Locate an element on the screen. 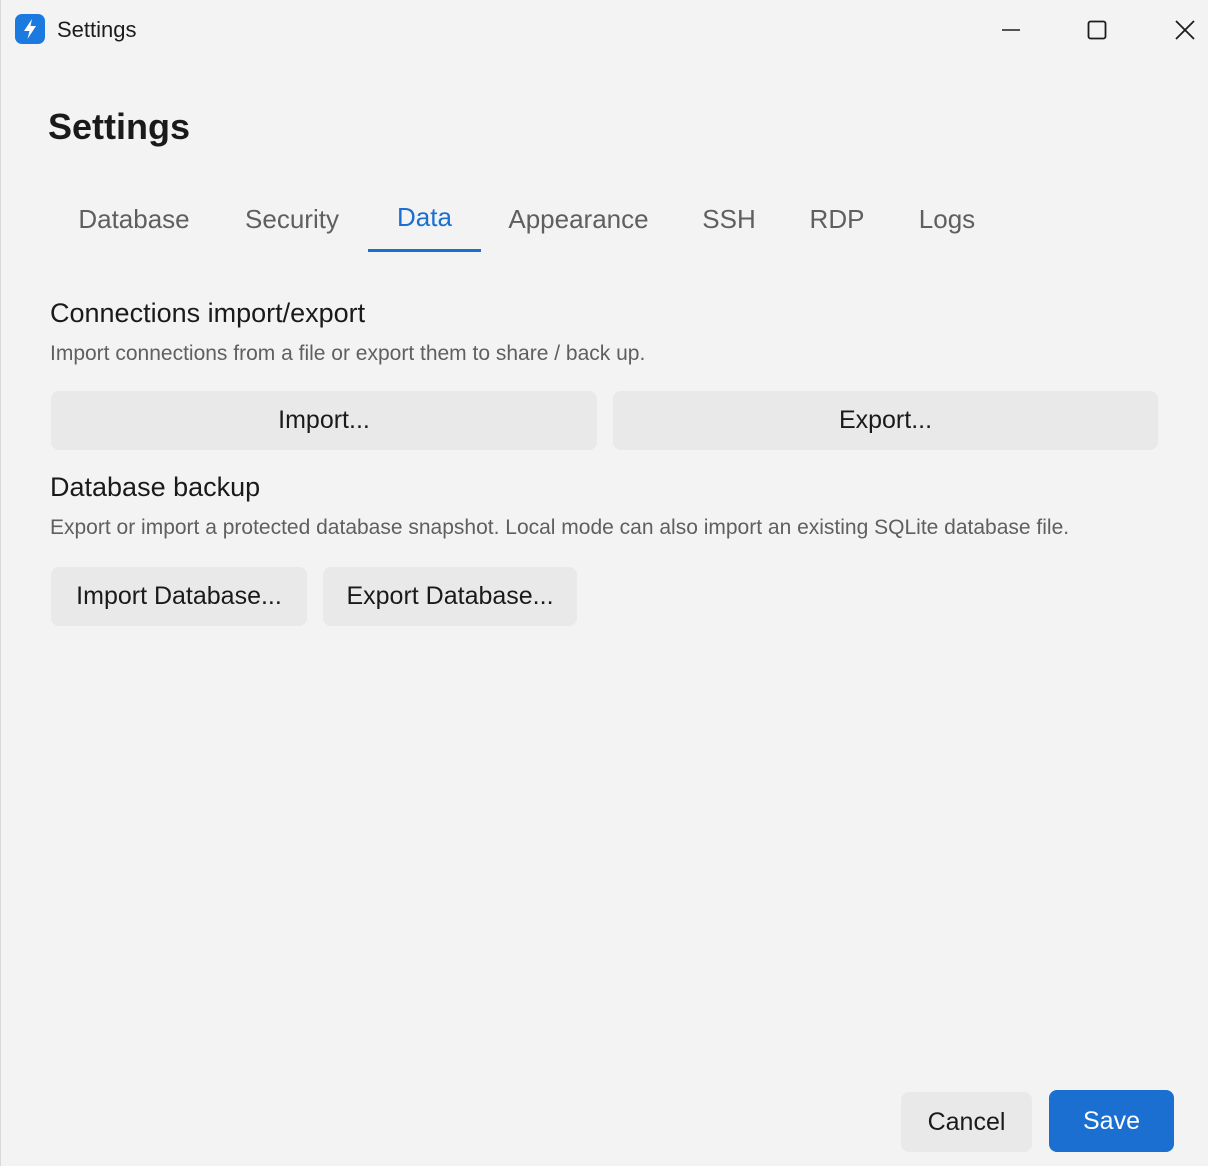  maximize-button is located at coordinates (1097, 30).